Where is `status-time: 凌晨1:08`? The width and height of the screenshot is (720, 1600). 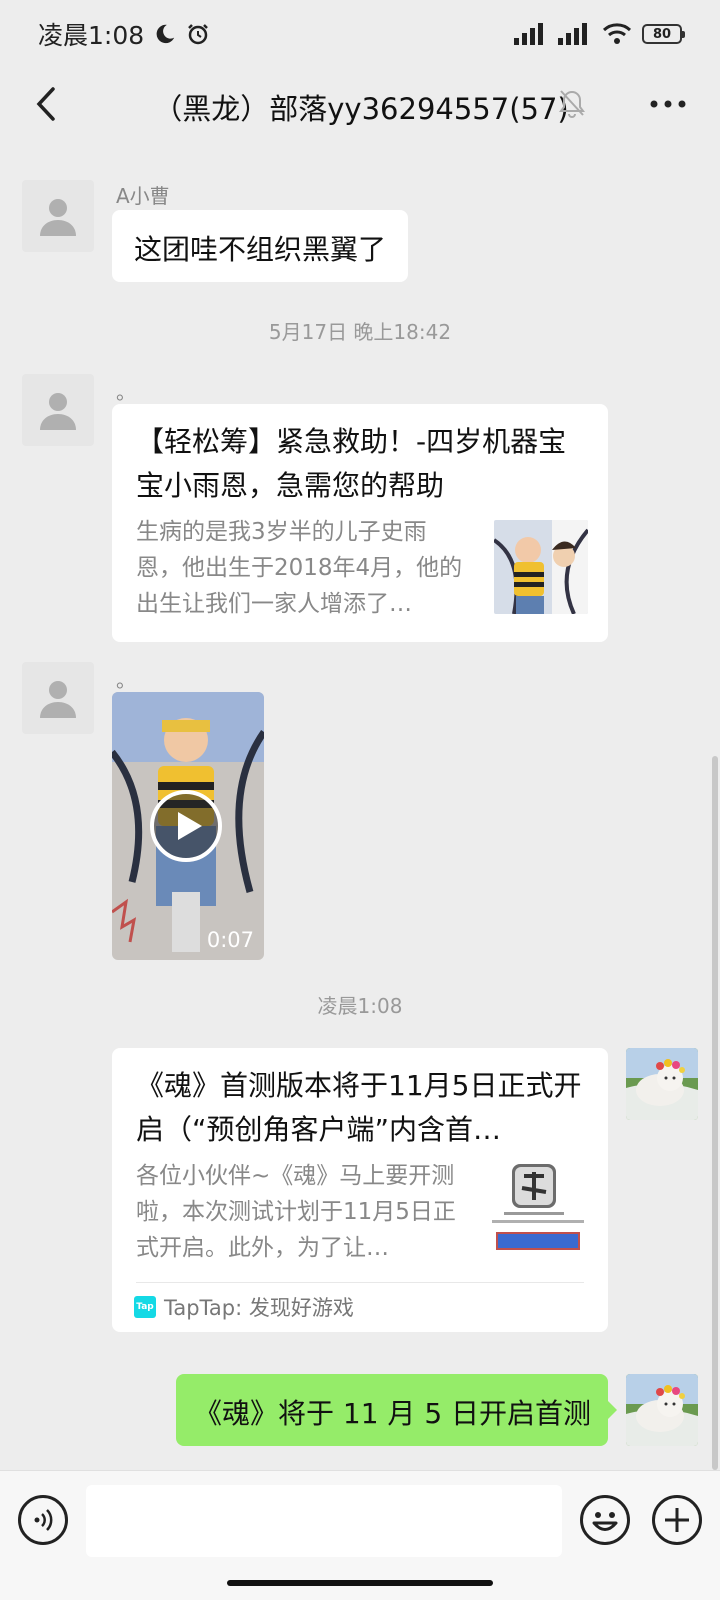
status-time: 凌晨1:08 is located at coordinates (91, 35).